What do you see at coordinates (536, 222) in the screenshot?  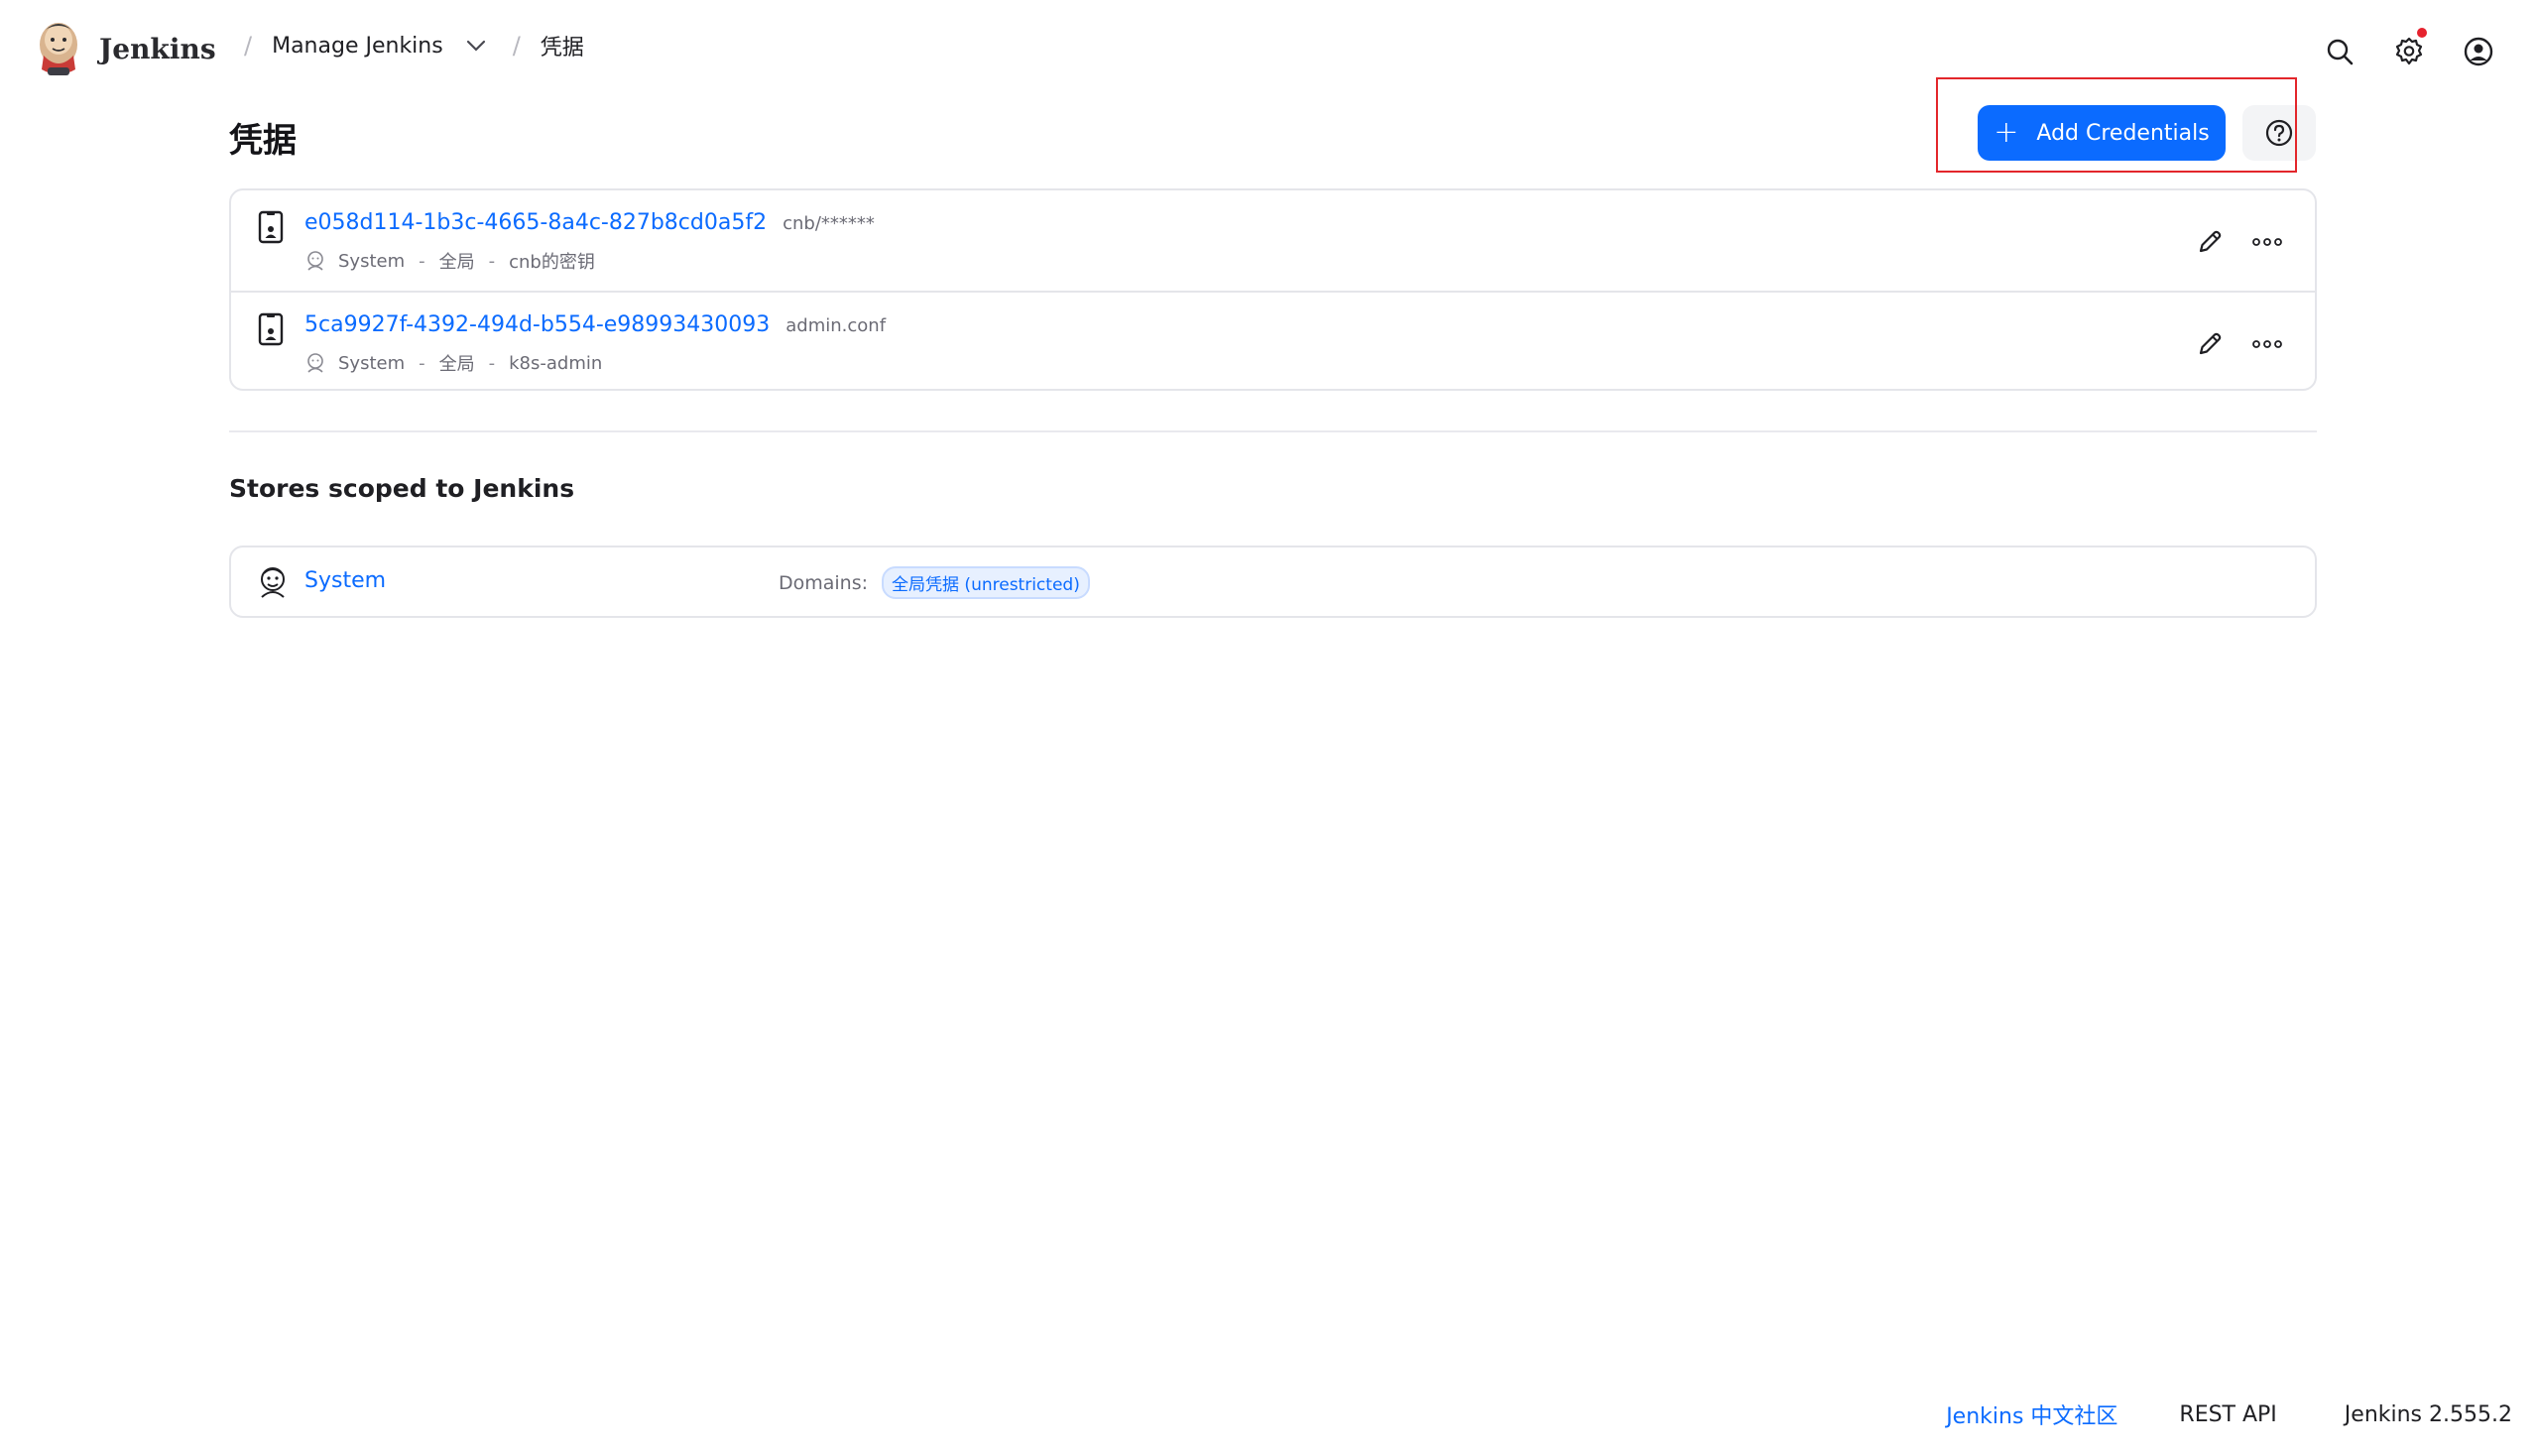 I see `credential-id: e058d114-1b3c-4665-8a4c-827b8cd0a5f2` at bounding box center [536, 222].